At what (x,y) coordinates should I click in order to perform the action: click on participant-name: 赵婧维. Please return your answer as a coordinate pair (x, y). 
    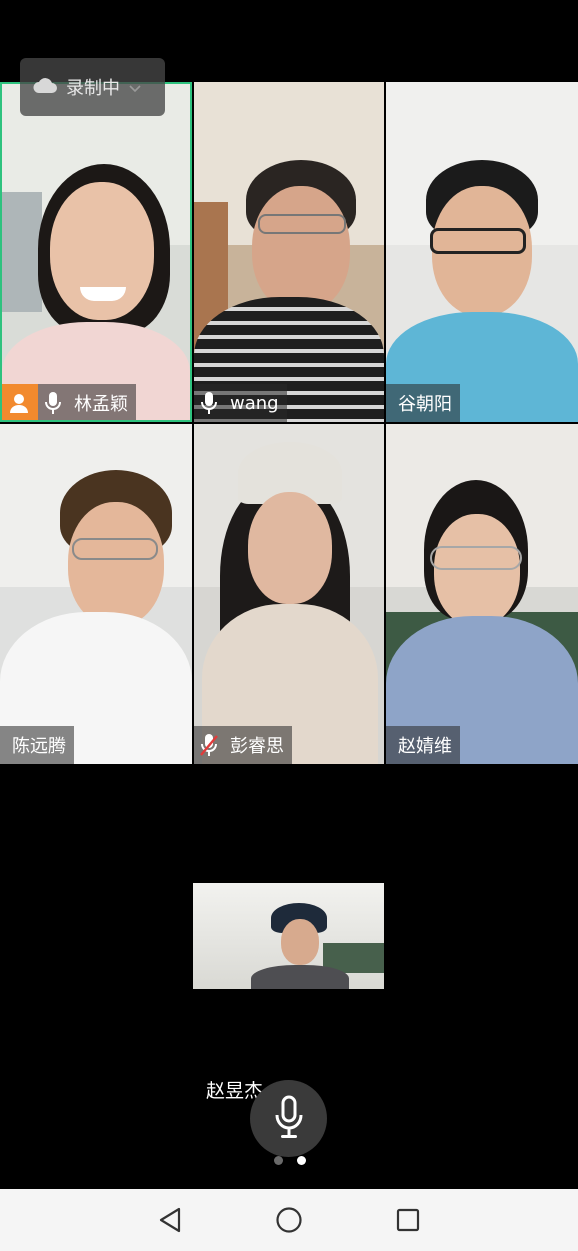
    Looking at the image, I should click on (425, 746).